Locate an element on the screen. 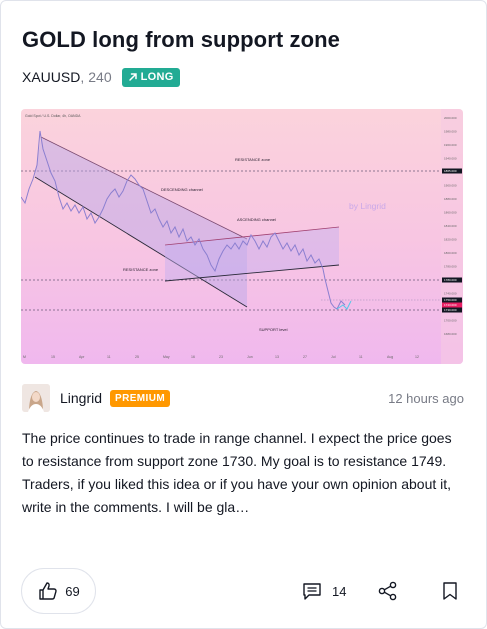  comment-icon is located at coordinates (312, 591).